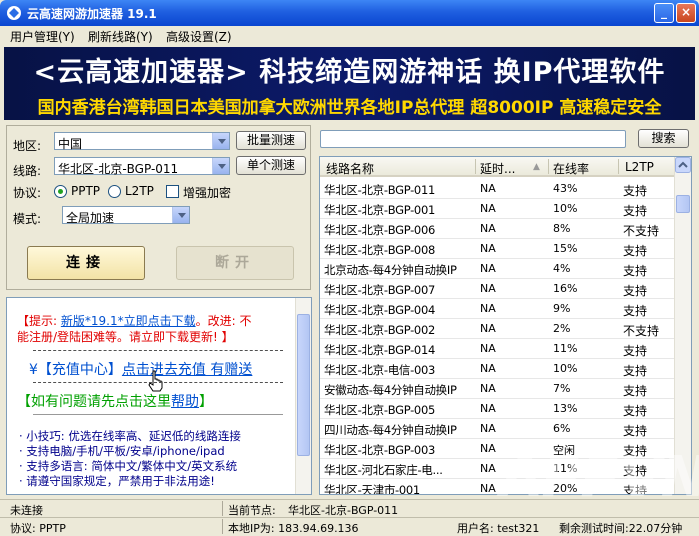  Describe the element at coordinates (350, 168) in the screenshot. I see `column-header-name: 线路名称` at that location.